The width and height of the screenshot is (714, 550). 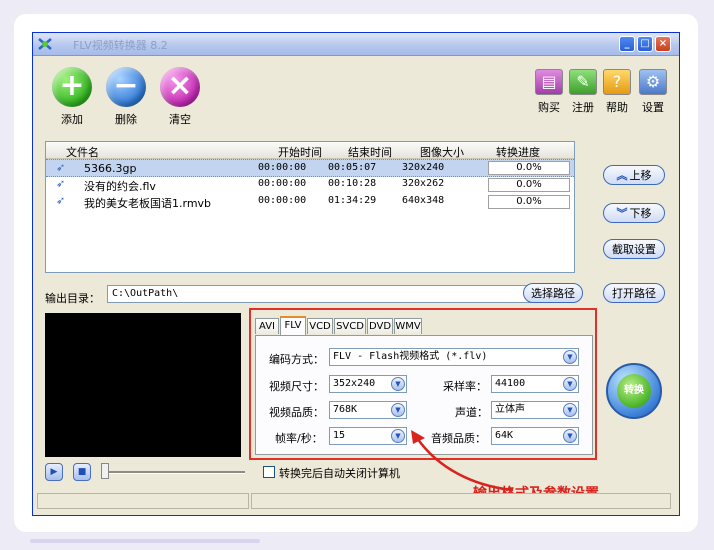 What do you see at coordinates (339, 473) in the screenshot?
I see `shutdown-checkbox-label: 转换完后自动关闭计算机` at bounding box center [339, 473].